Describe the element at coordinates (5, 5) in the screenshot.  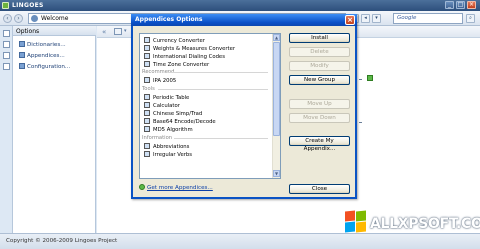
I see `lingoes-logo-icon` at that location.